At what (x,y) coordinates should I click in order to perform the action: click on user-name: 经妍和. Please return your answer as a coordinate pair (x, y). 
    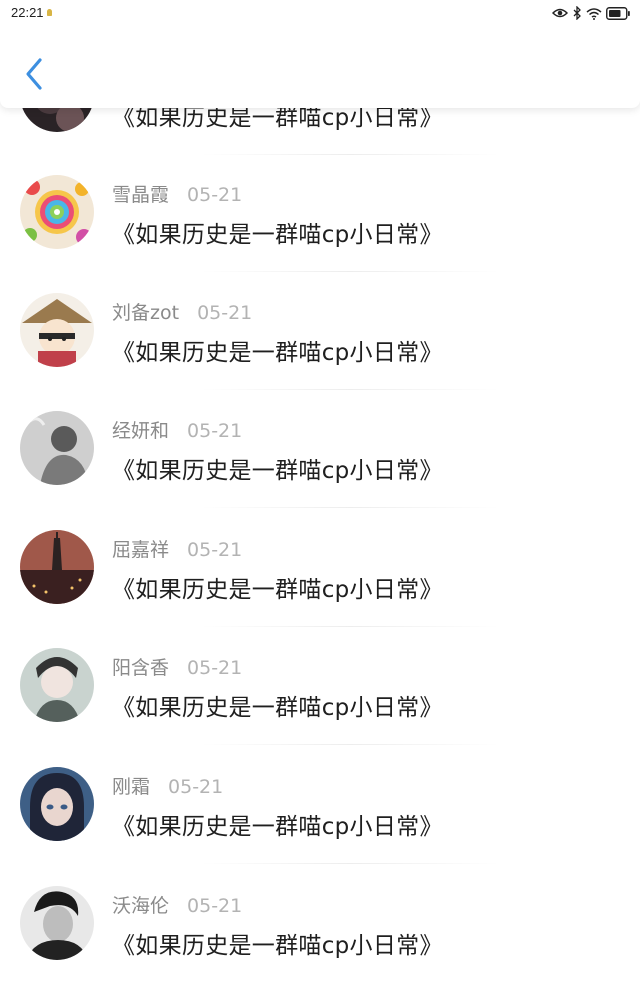
    Looking at the image, I should click on (140, 431).